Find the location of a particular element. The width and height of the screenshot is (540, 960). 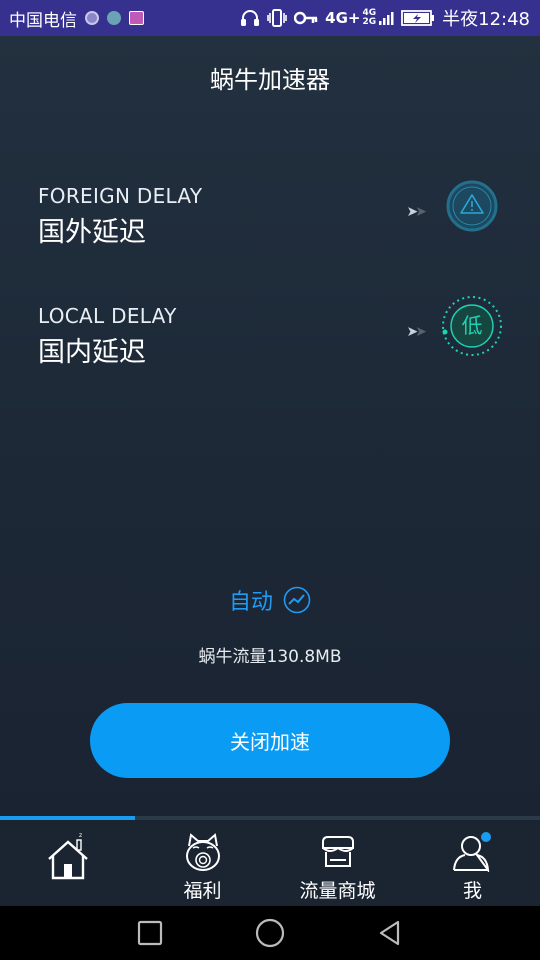

mode-selector: 自动 is located at coordinates (270, 600).